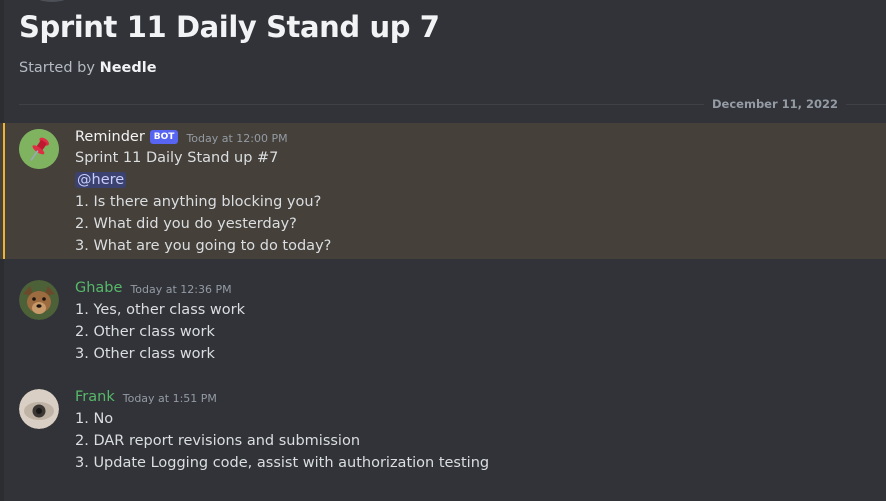 The width and height of the screenshot is (886, 501). I want to click on message-header: Ghabe Today at 12:36 PM, so click(153, 288).